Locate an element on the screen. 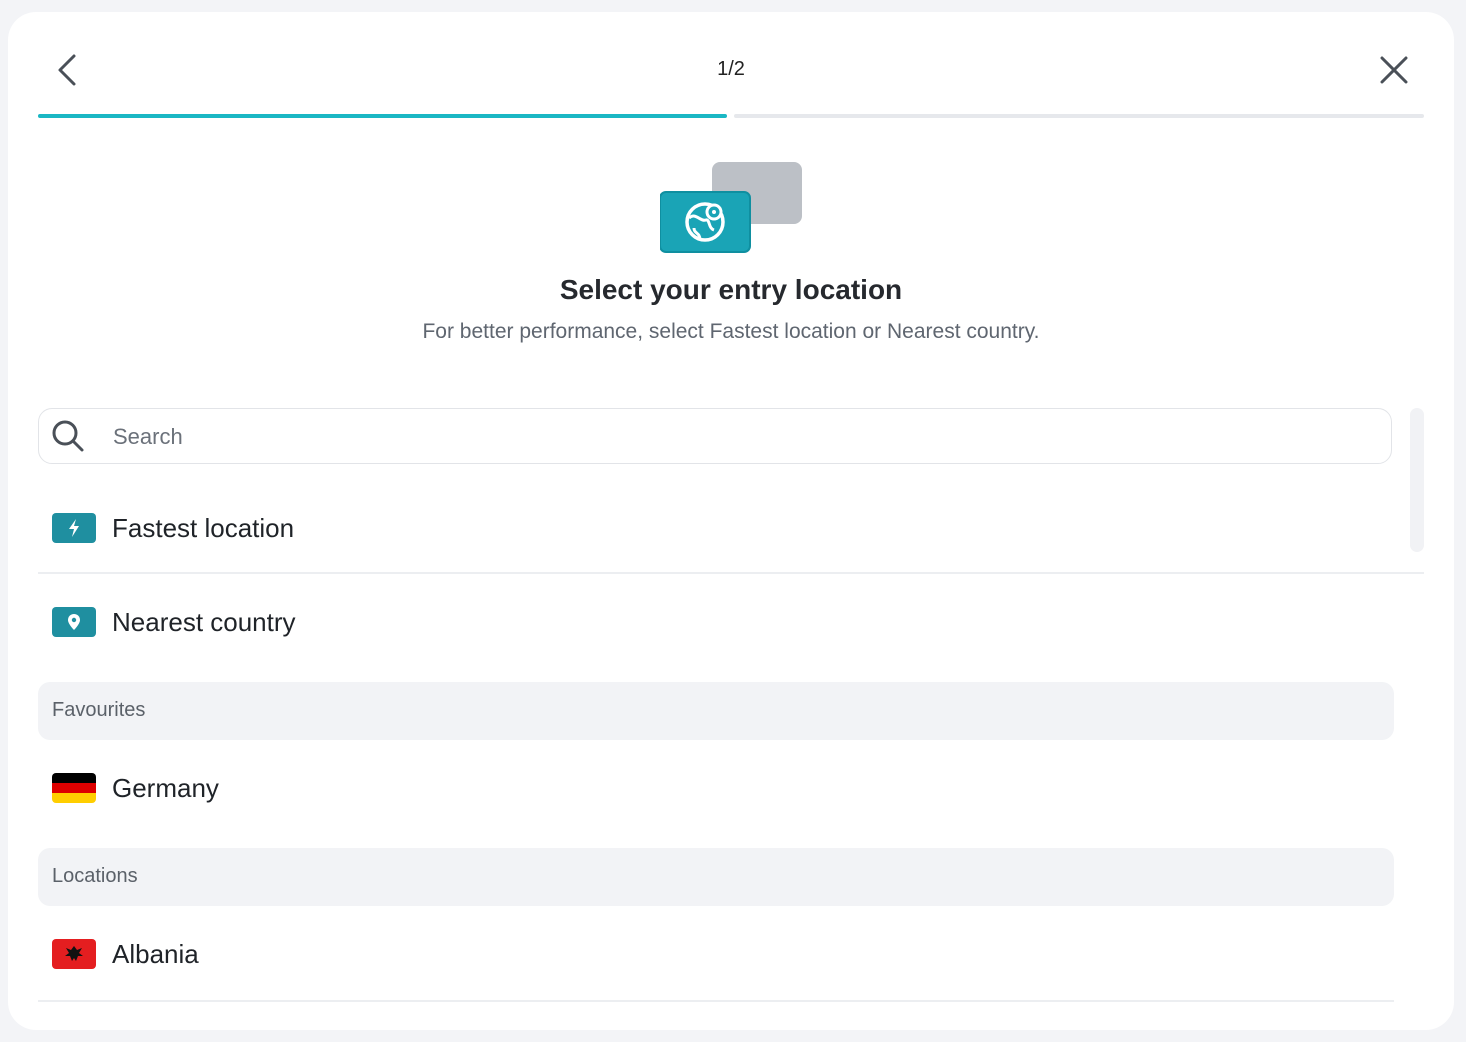  fastest-location-option: Fastest location is located at coordinates (731, 528).